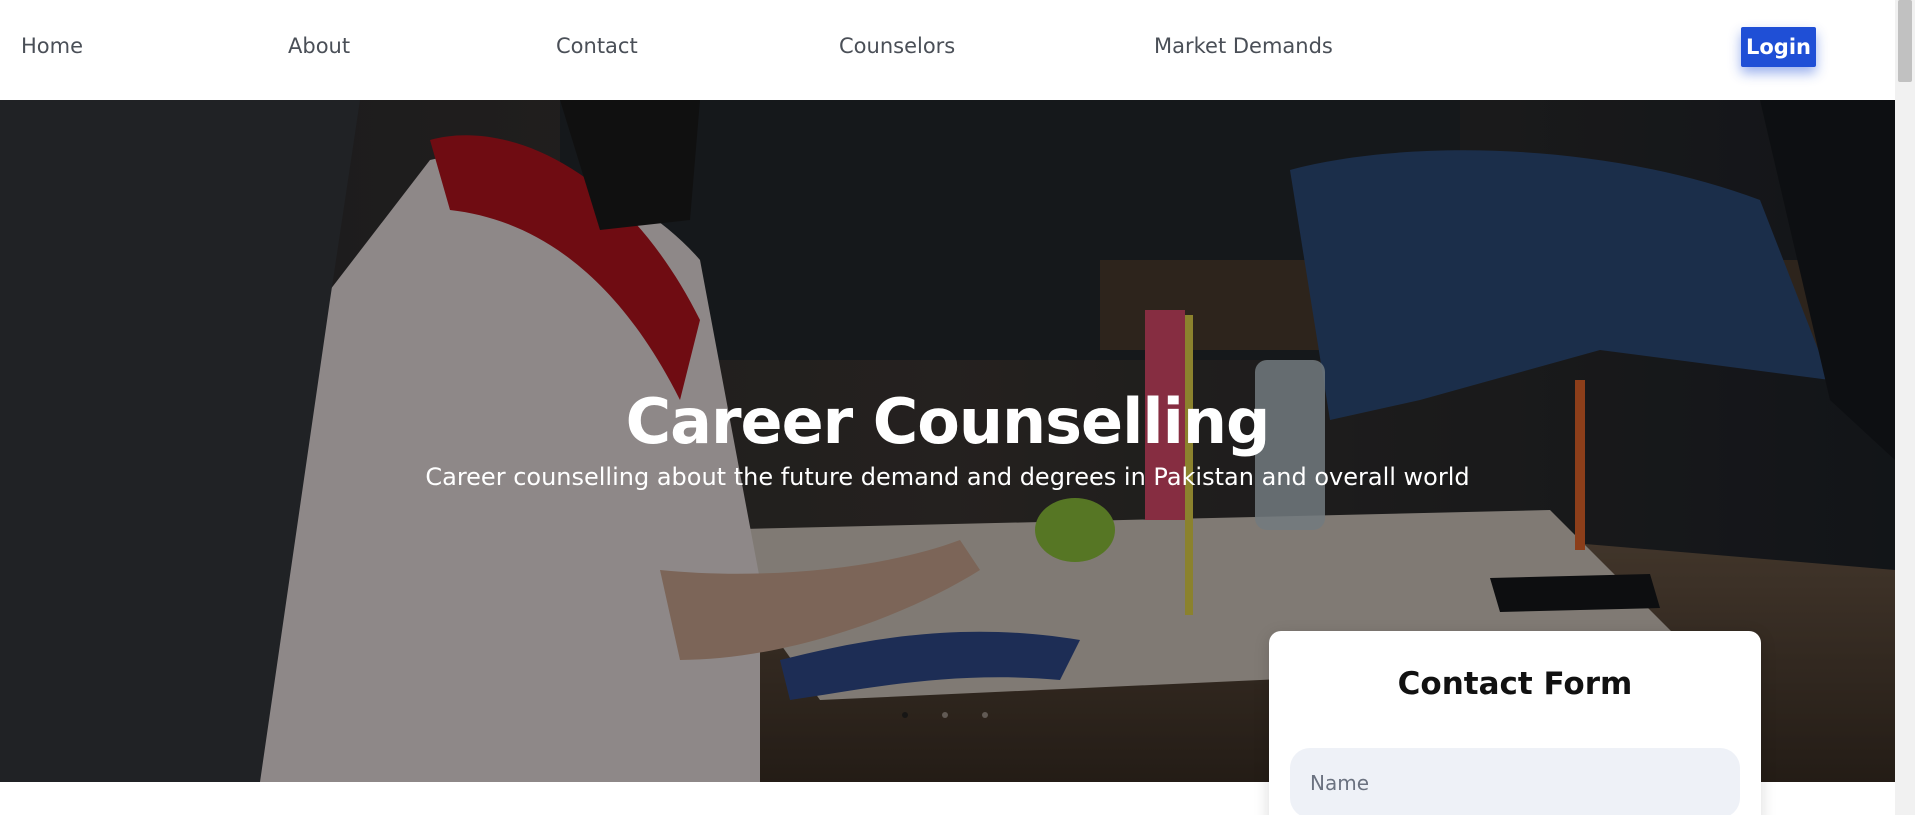  Describe the element at coordinates (1778, 47) in the screenshot. I see `login-button: Login` at that location.